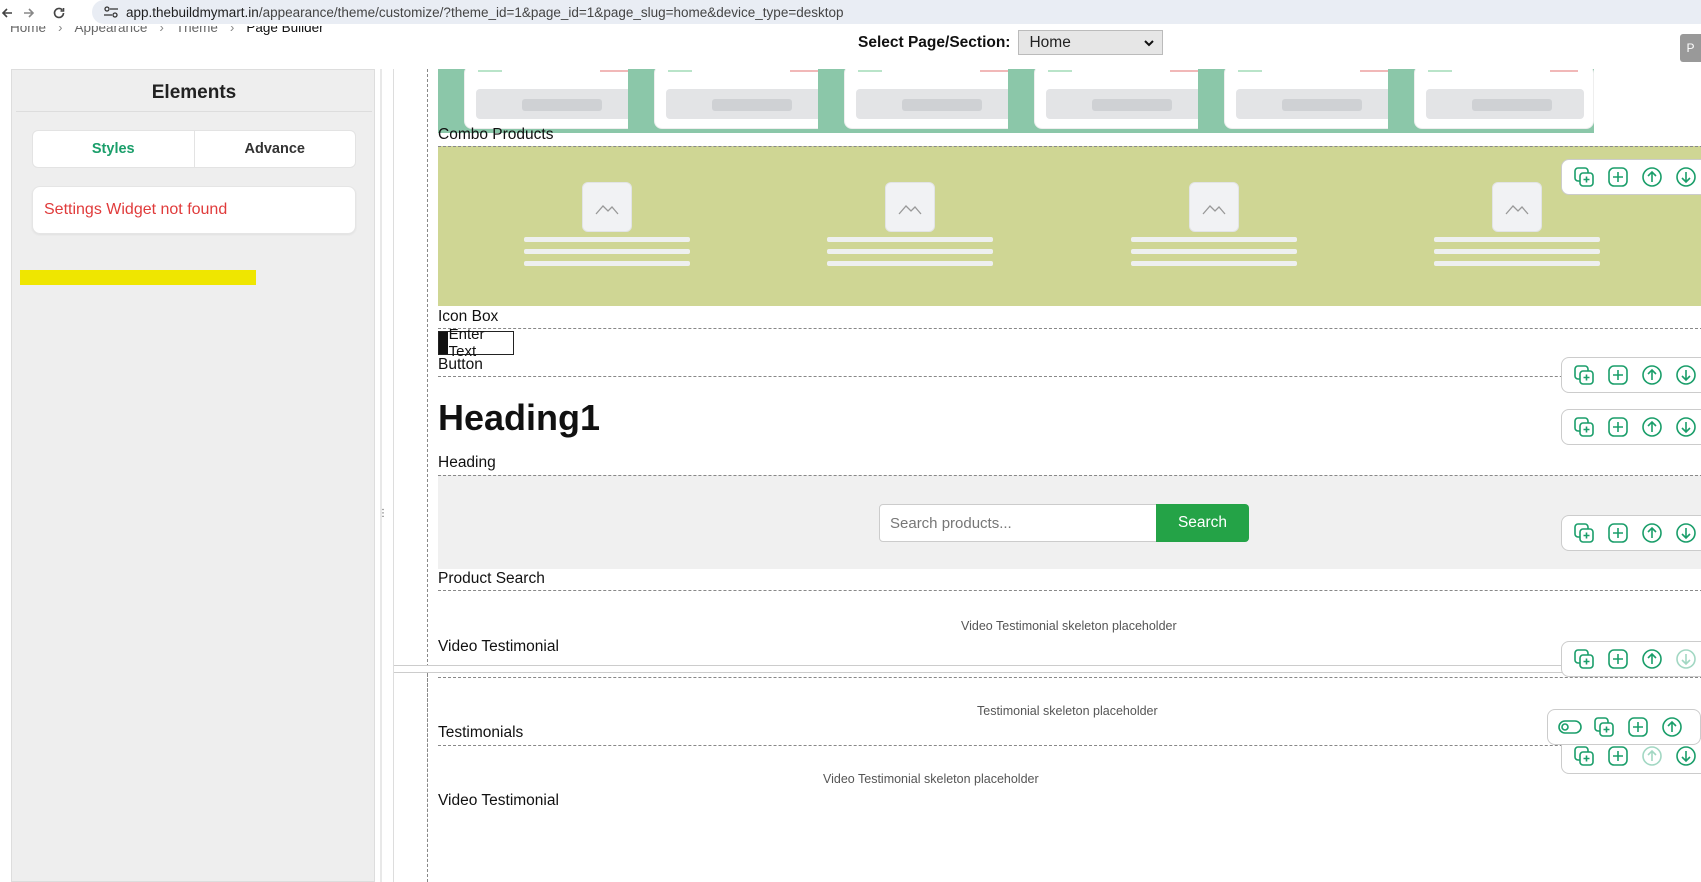 The image size is (1701, 882). Describe the element at coordinates (519, 418) in the screenshot. I see `heading-text: Heading1` at that location.